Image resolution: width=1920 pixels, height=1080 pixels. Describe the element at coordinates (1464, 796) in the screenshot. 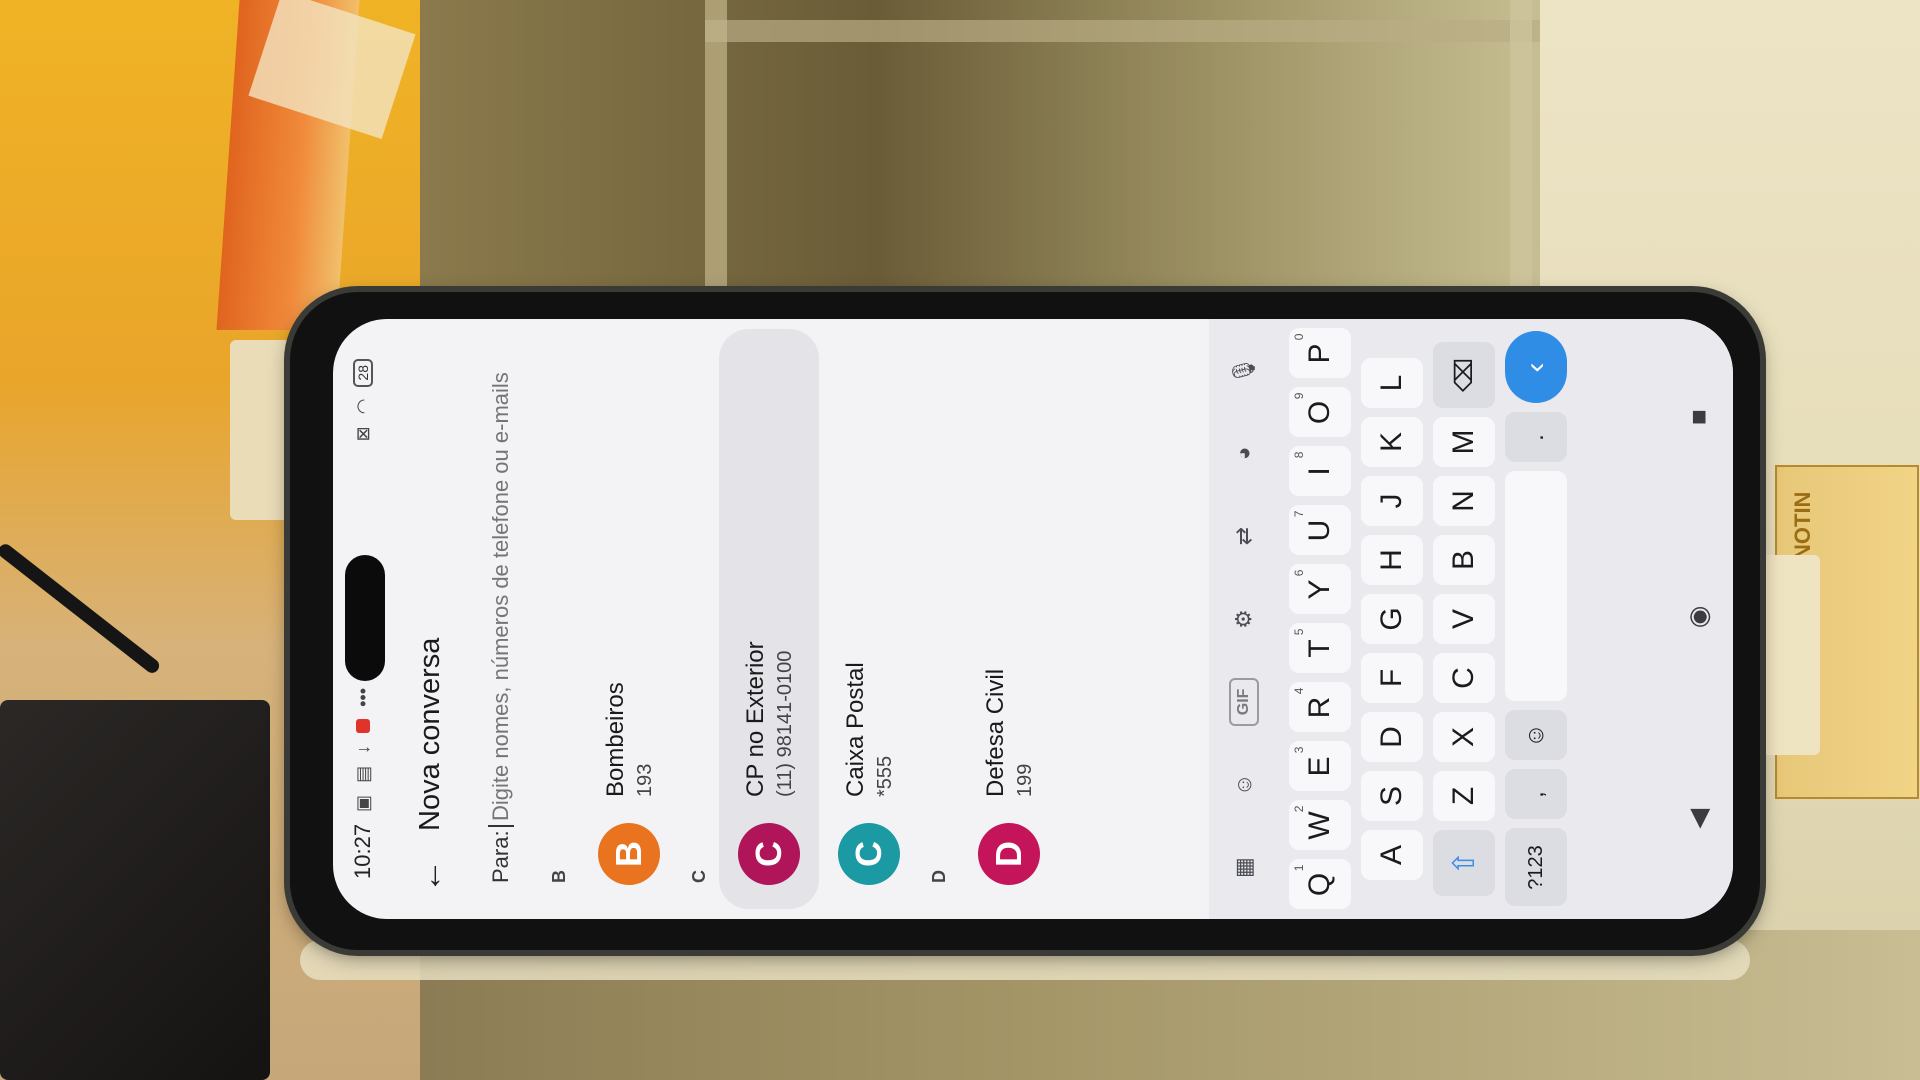

I see `key-z: Z` at that location.